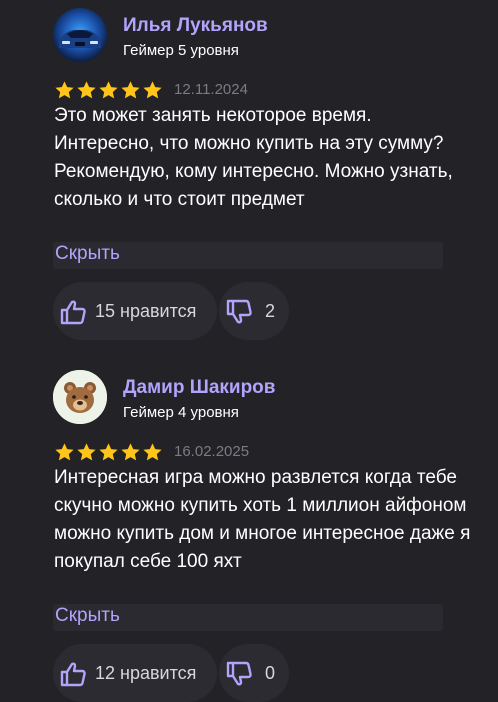 The image size is (498, 702). Describe the element at coordinates (146, 311) in the screenshot. I see `likes-count: 15 нравится` at that location.